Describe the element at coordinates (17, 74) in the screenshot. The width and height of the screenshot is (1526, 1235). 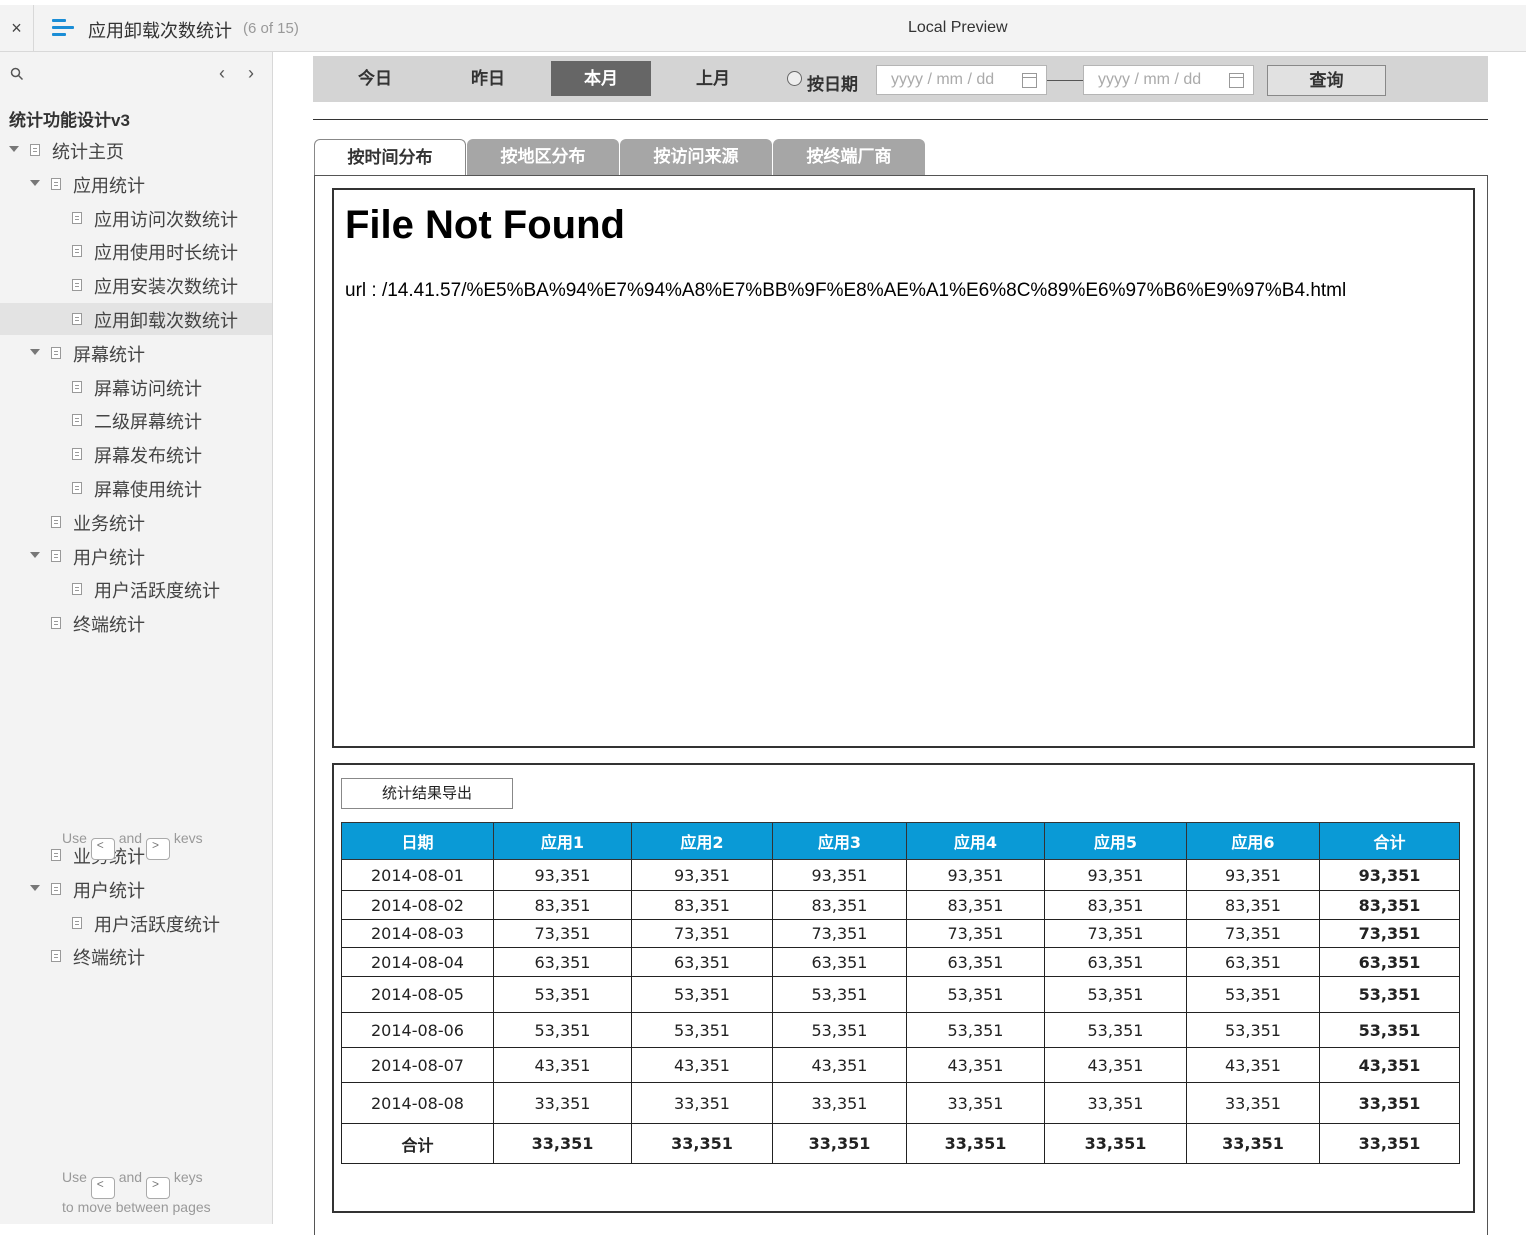
I see `search-icon` at that location.